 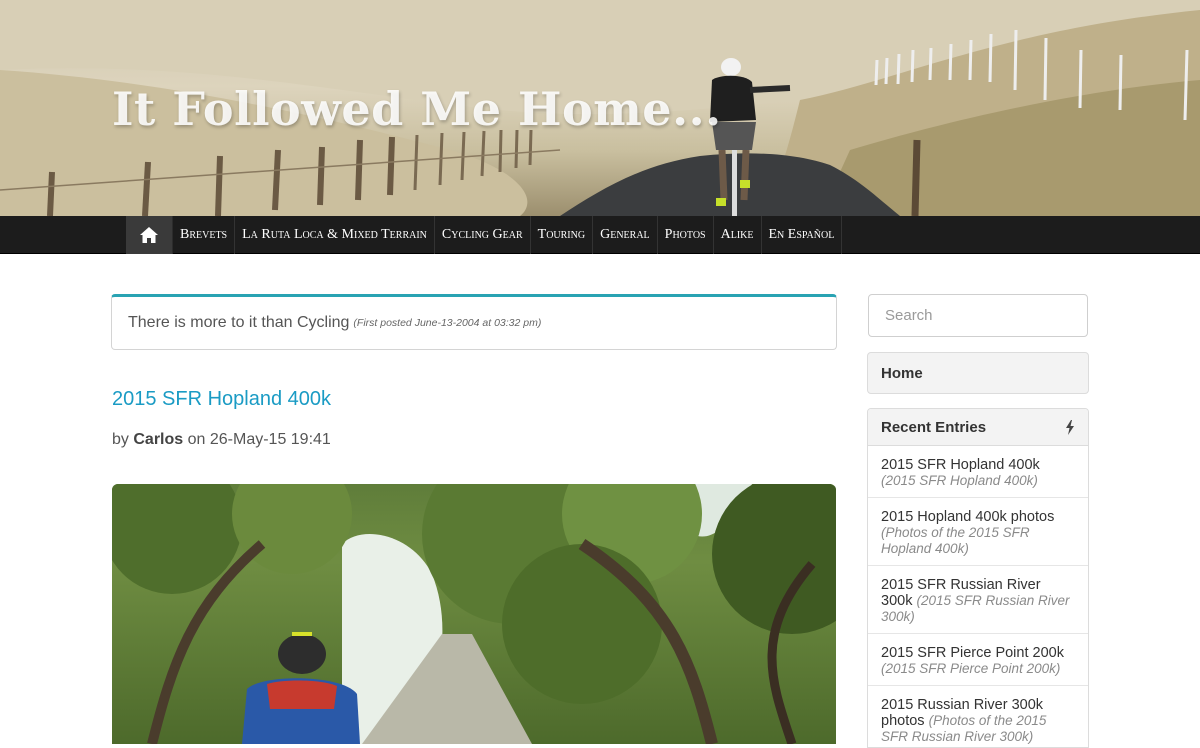 What do you see at coordinates (221, 399) in the screenshot?
I see `post-title-link: 2015 SFR Hopland 400k` at bounding box center [221, 399].